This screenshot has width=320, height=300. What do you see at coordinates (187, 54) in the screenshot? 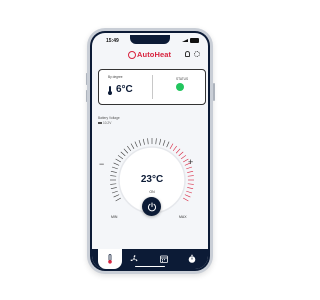
I see `bell-icon` at bounding box center [187, 54].